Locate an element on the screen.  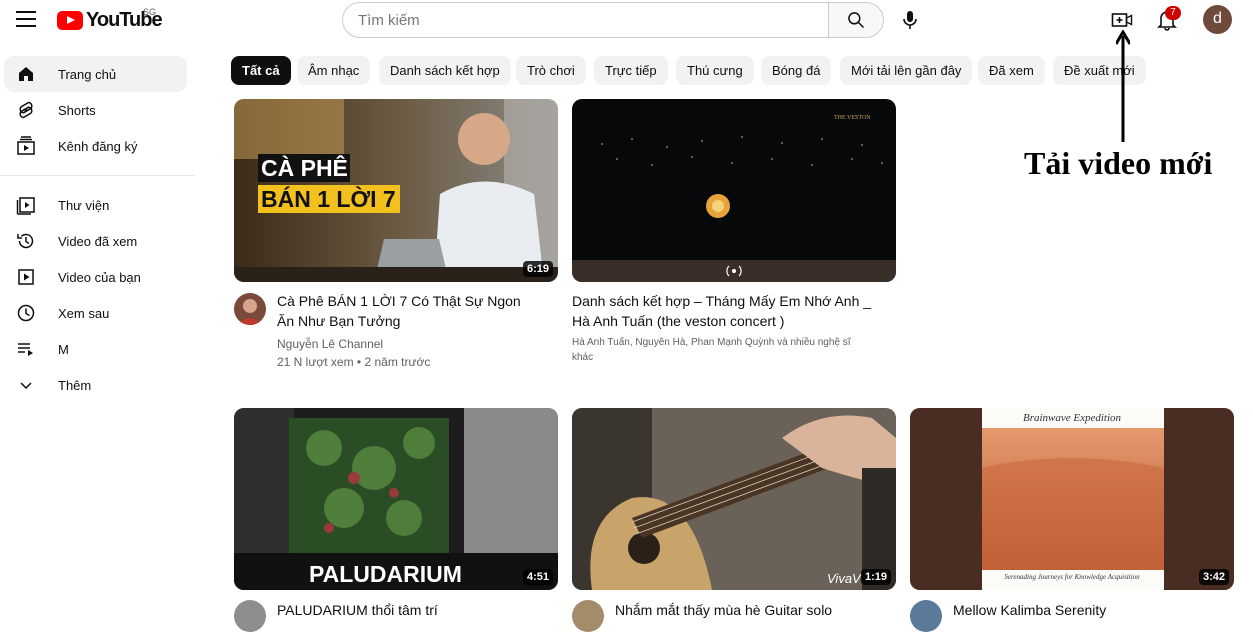
sidebar-item-library: Thư viện is located at coordinates (95, 205).